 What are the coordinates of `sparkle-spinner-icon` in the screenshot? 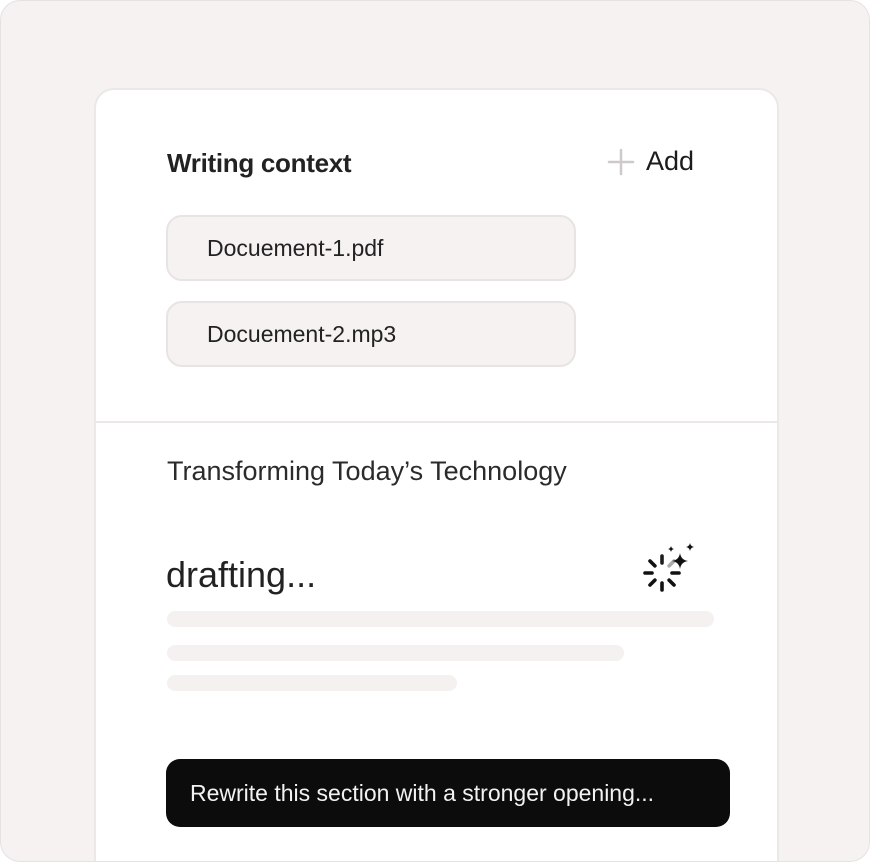 It's located at (668, 567).